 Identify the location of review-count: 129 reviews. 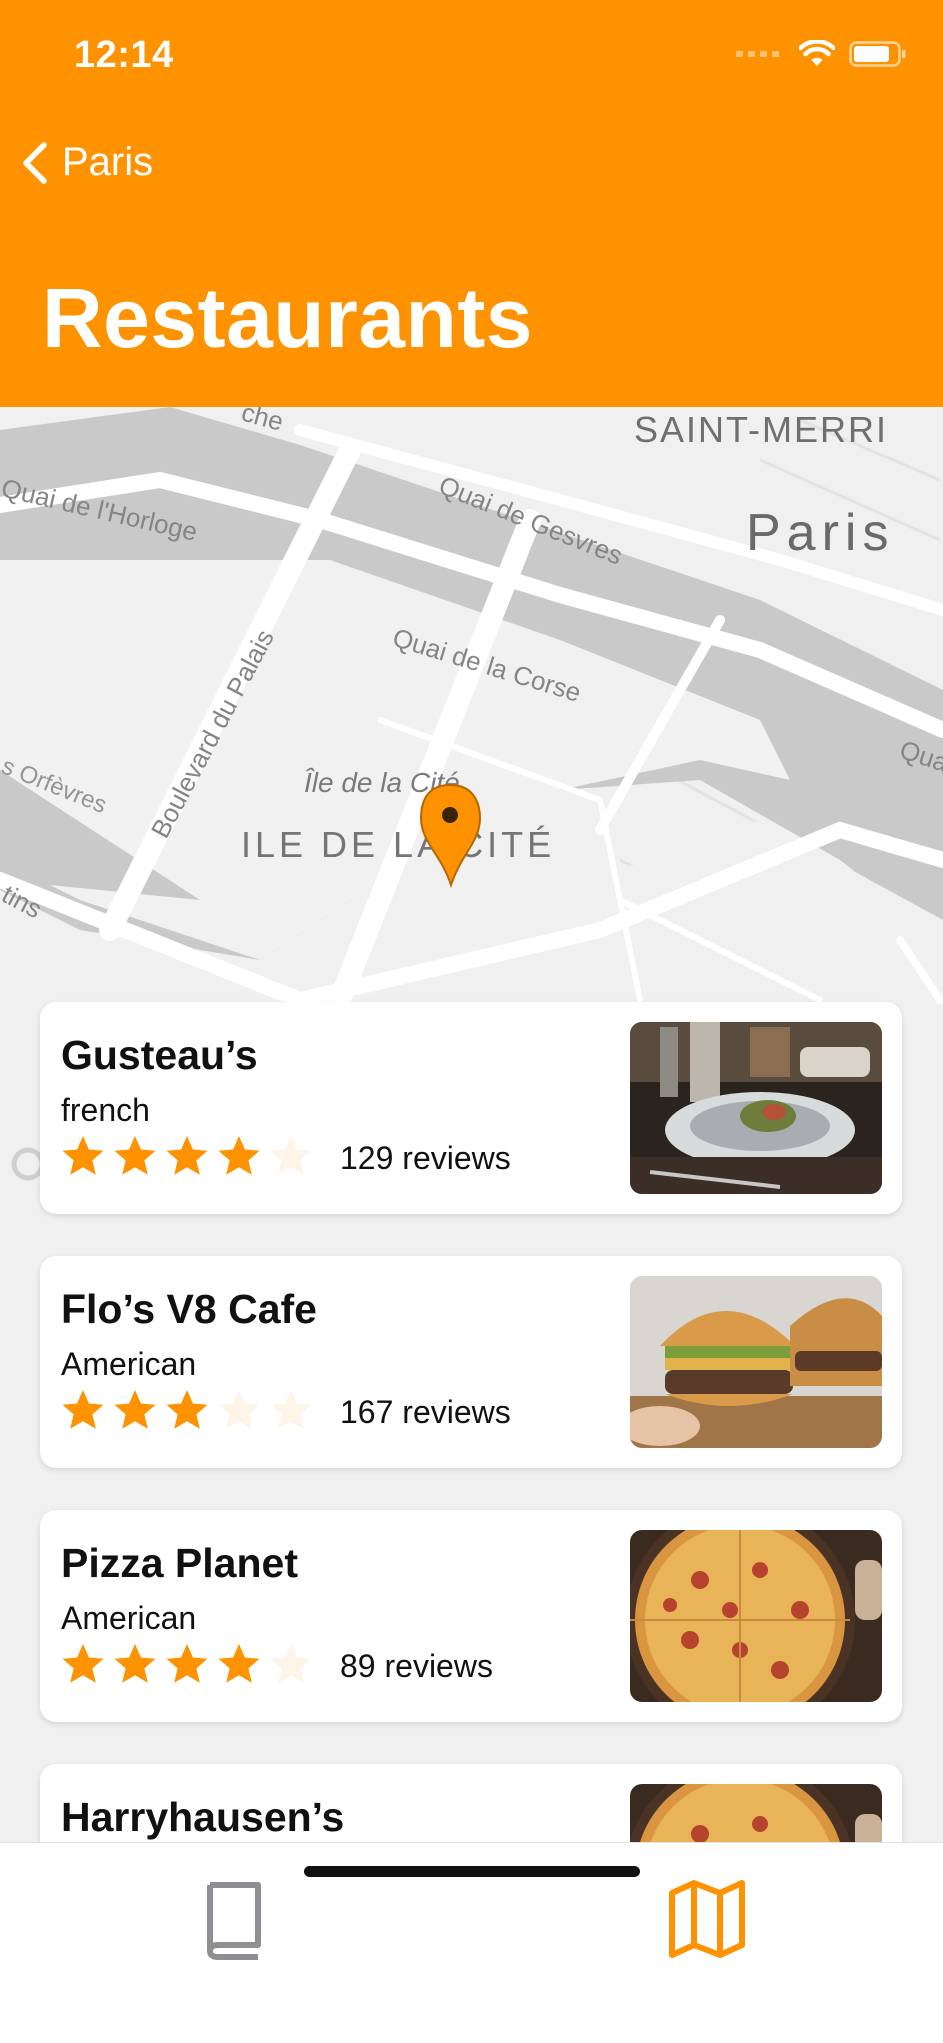
(425, 1158).